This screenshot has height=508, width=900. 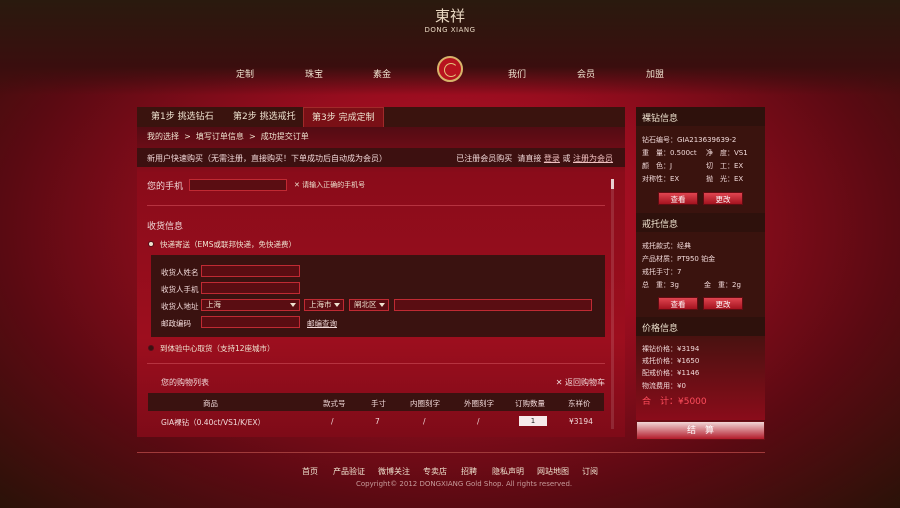 What do you see at coordinates (671, 373) in the screenshot?
I see `price-setting: 配戒价格：¥1146` at bounding box center [671, 373].